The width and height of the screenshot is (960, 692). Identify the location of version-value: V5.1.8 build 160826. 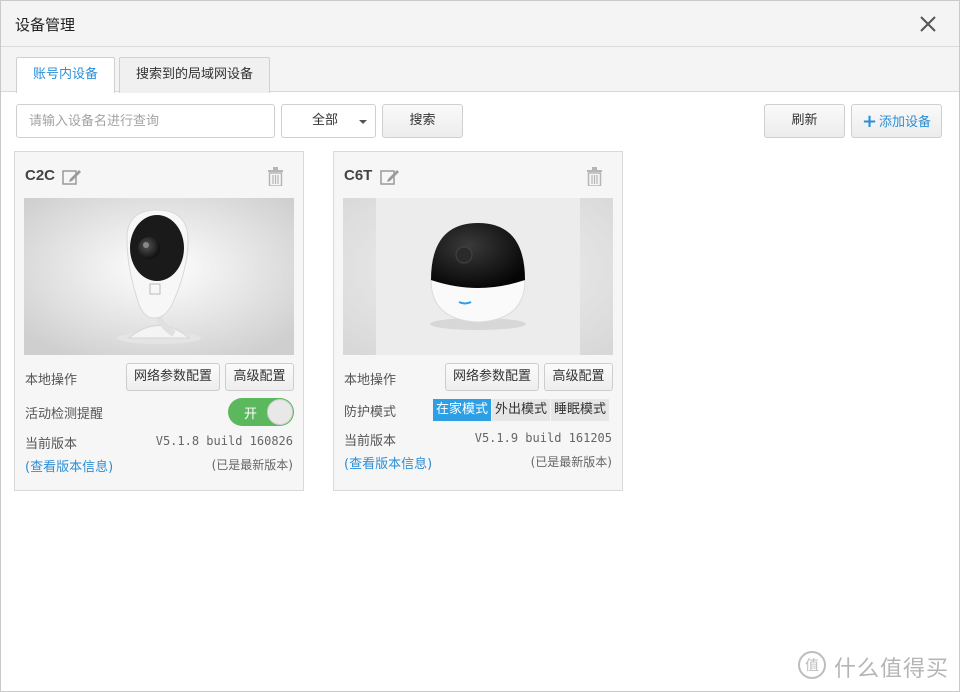
(224, 441).